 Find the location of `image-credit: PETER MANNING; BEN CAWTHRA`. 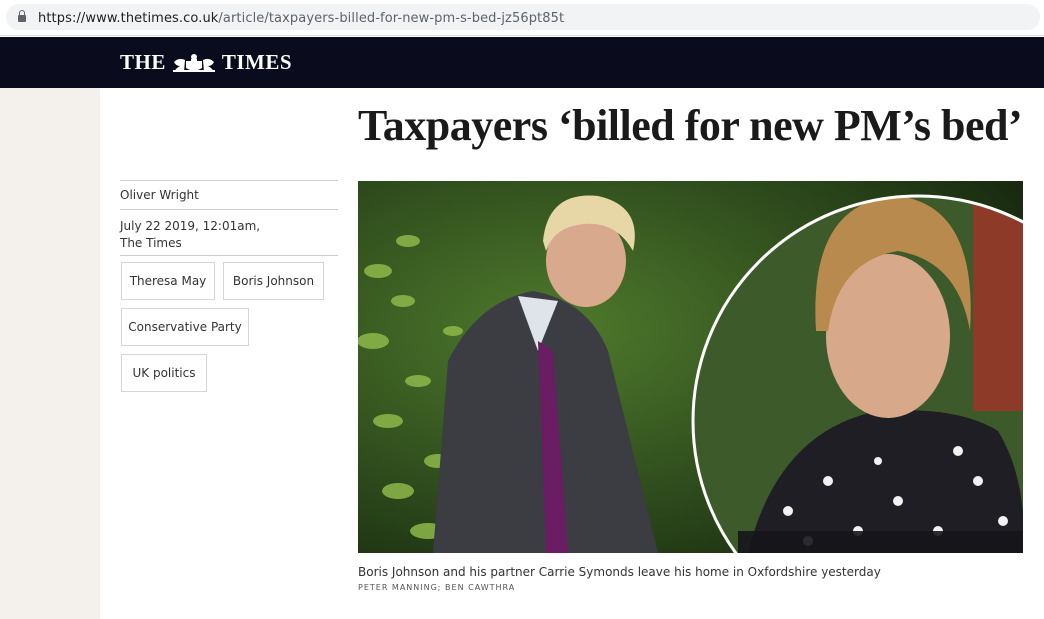

image-credit: PETER MANNING; BEN CAWTHRA is located at coordinates (437, 587).